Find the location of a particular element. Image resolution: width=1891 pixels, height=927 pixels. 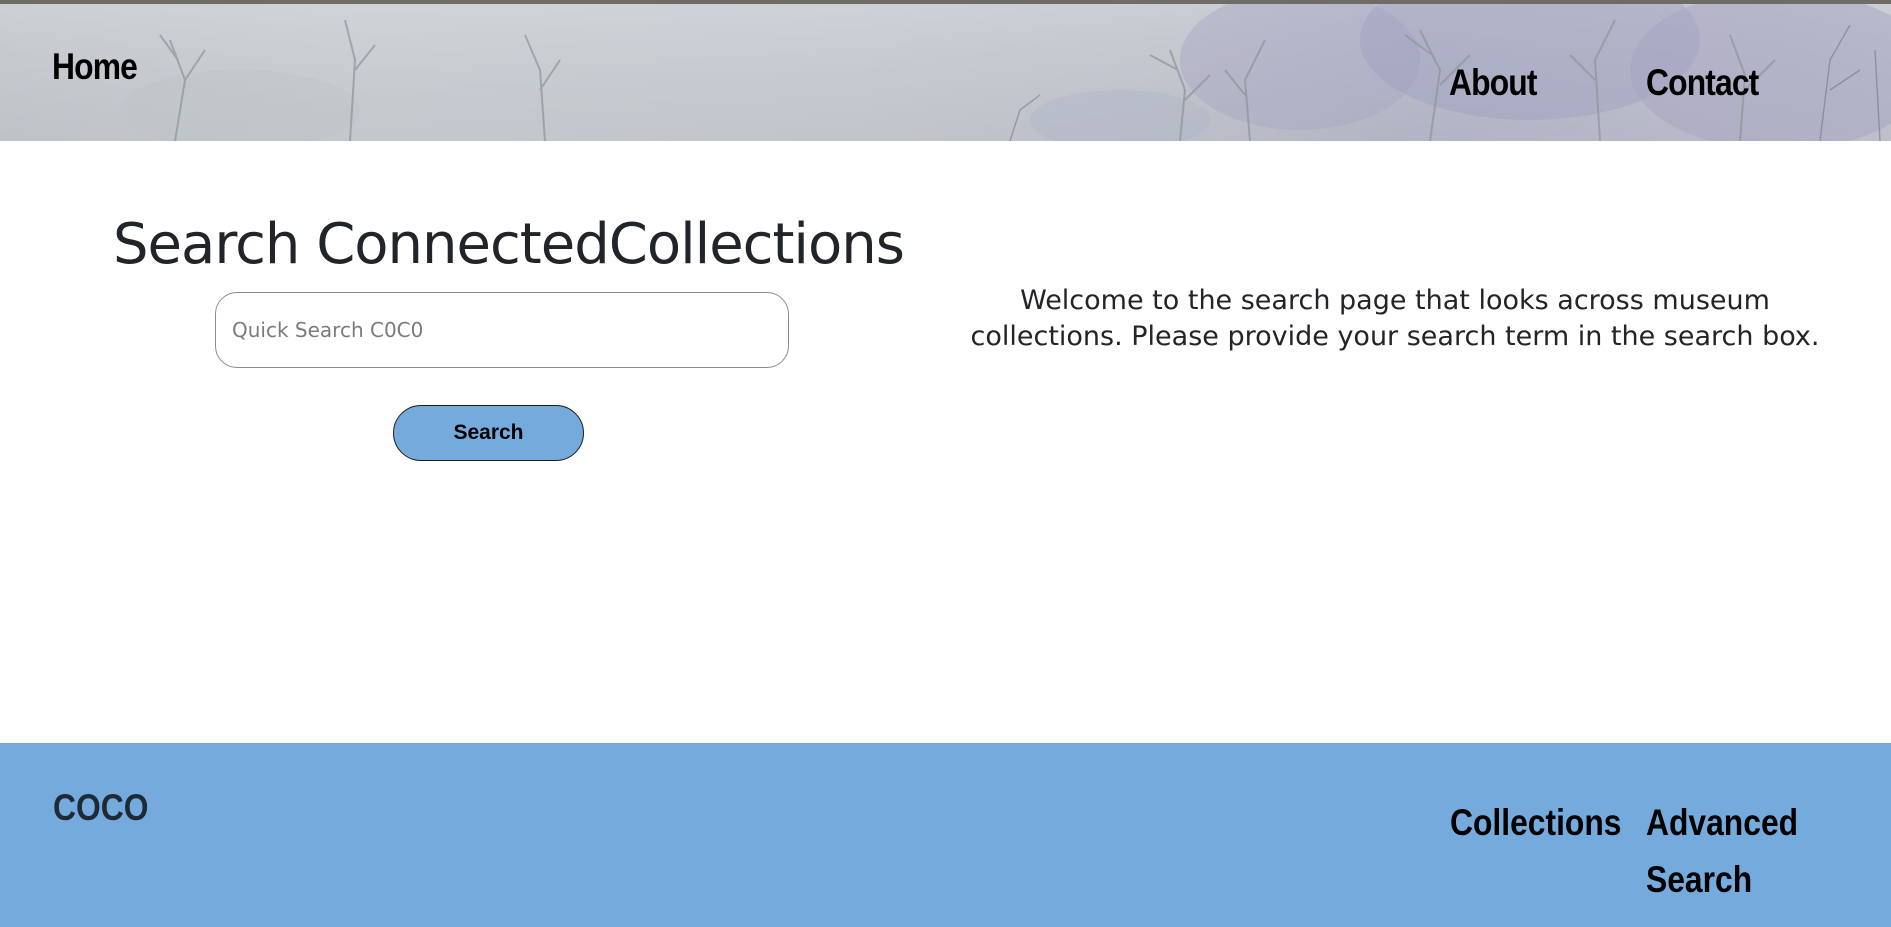

header-top-border is located at coordinates (945, 2).